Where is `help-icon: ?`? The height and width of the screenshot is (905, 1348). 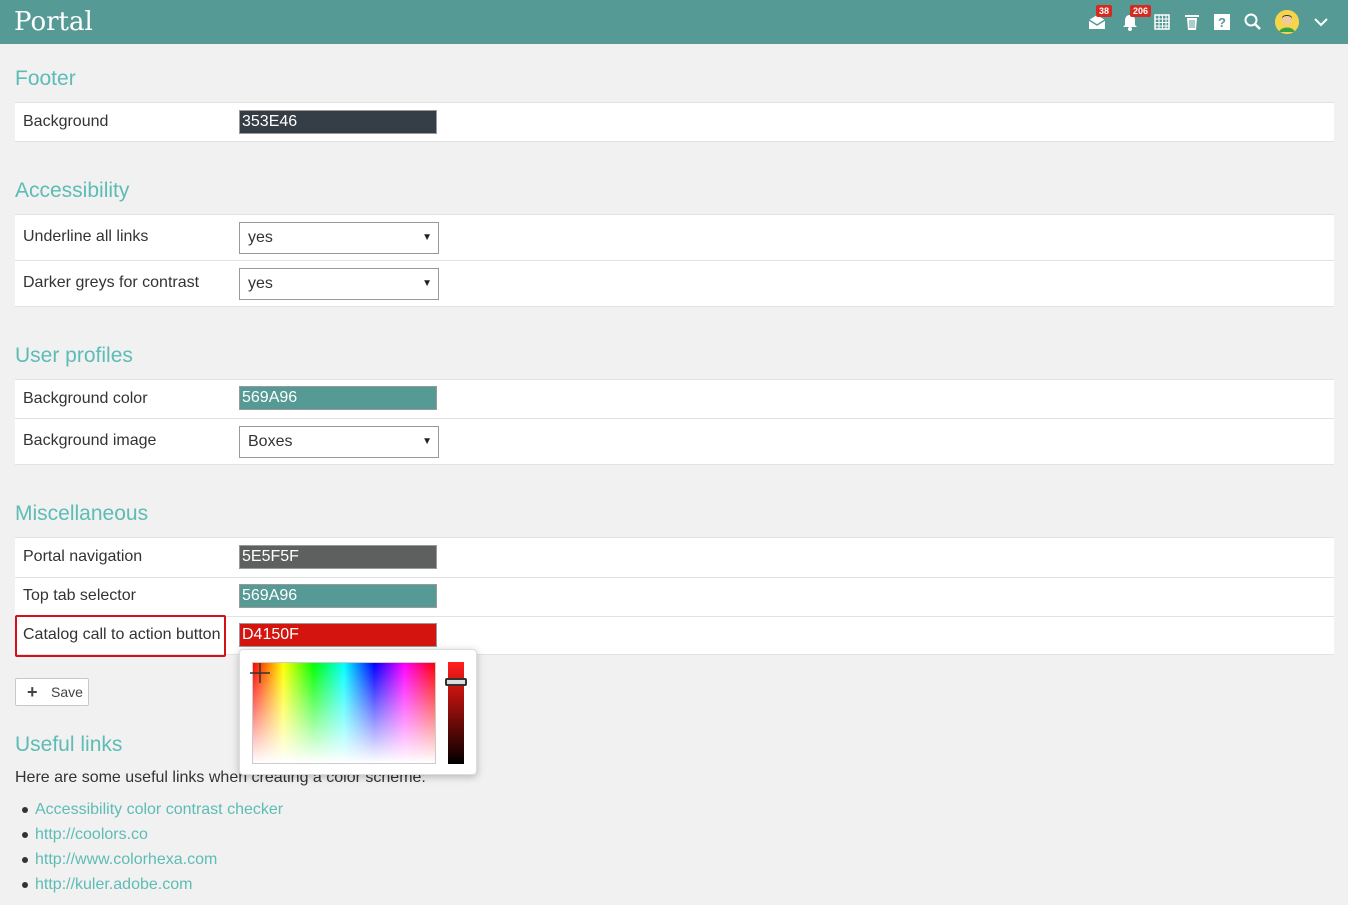 help-icon: ? is located at coordinates (1222, 22).